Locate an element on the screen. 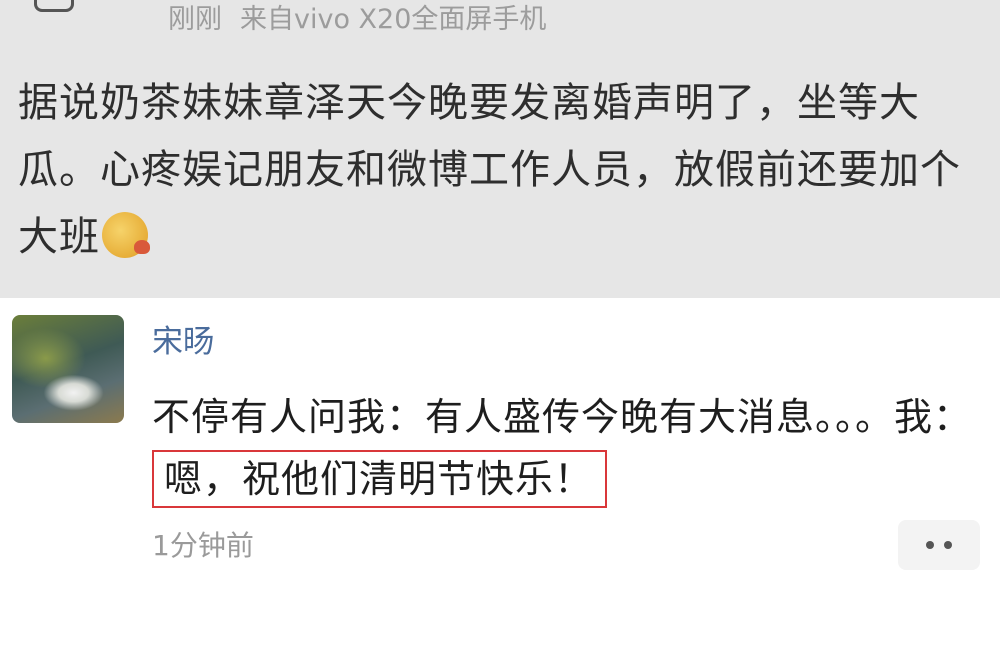 Image resolution: width=1000 pixels, height=648 pixels. comment-text-main: 不停有人问我：有人盛传今晚有大消息。。。我： is located at coordinates (562, 417).